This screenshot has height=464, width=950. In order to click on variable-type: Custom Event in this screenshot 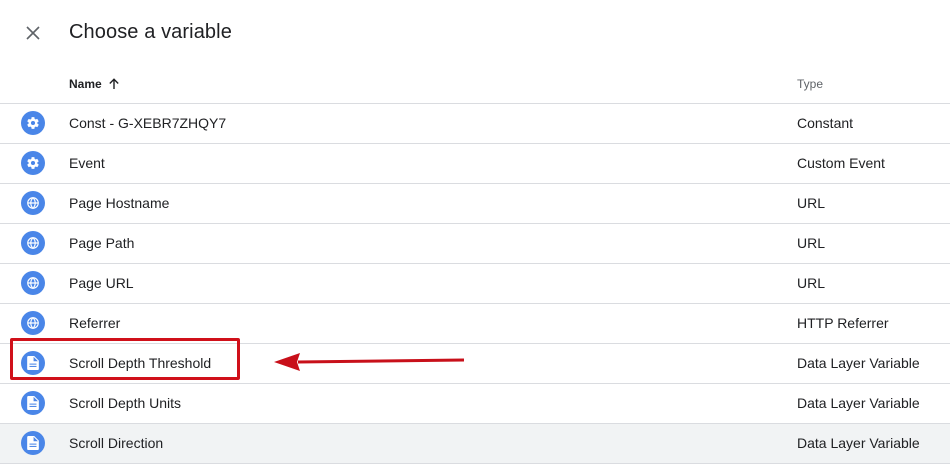, I will do `click(841, 163)`.